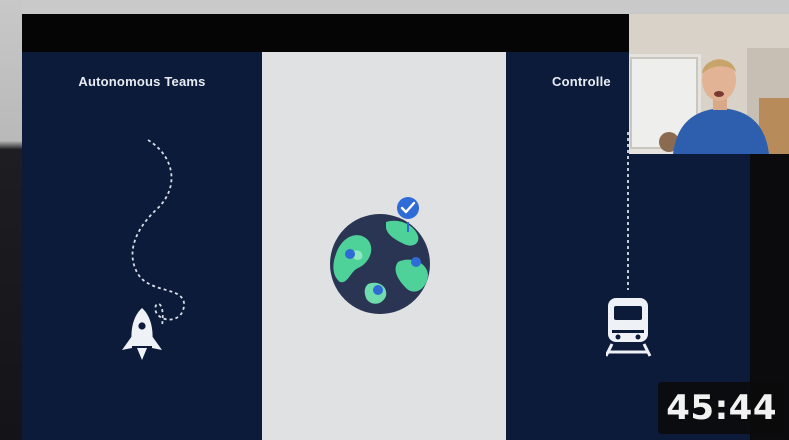 The height and width of the screenshot is (440, 789). What do you see at coordinates (153, 249) in the screenshot?
I see `rocket-icon` at bounding box center [153, 249].